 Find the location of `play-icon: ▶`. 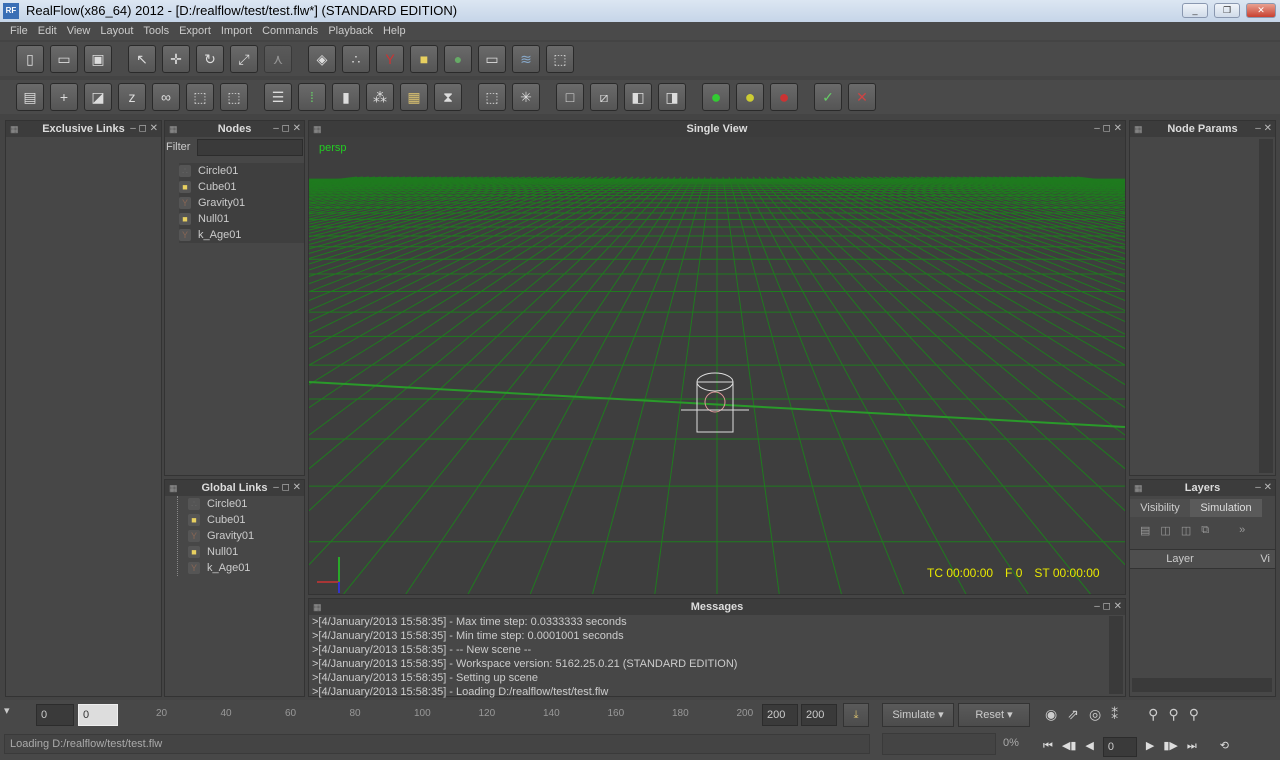

play-icon: ▶ is located at coordinates (1150, 747).